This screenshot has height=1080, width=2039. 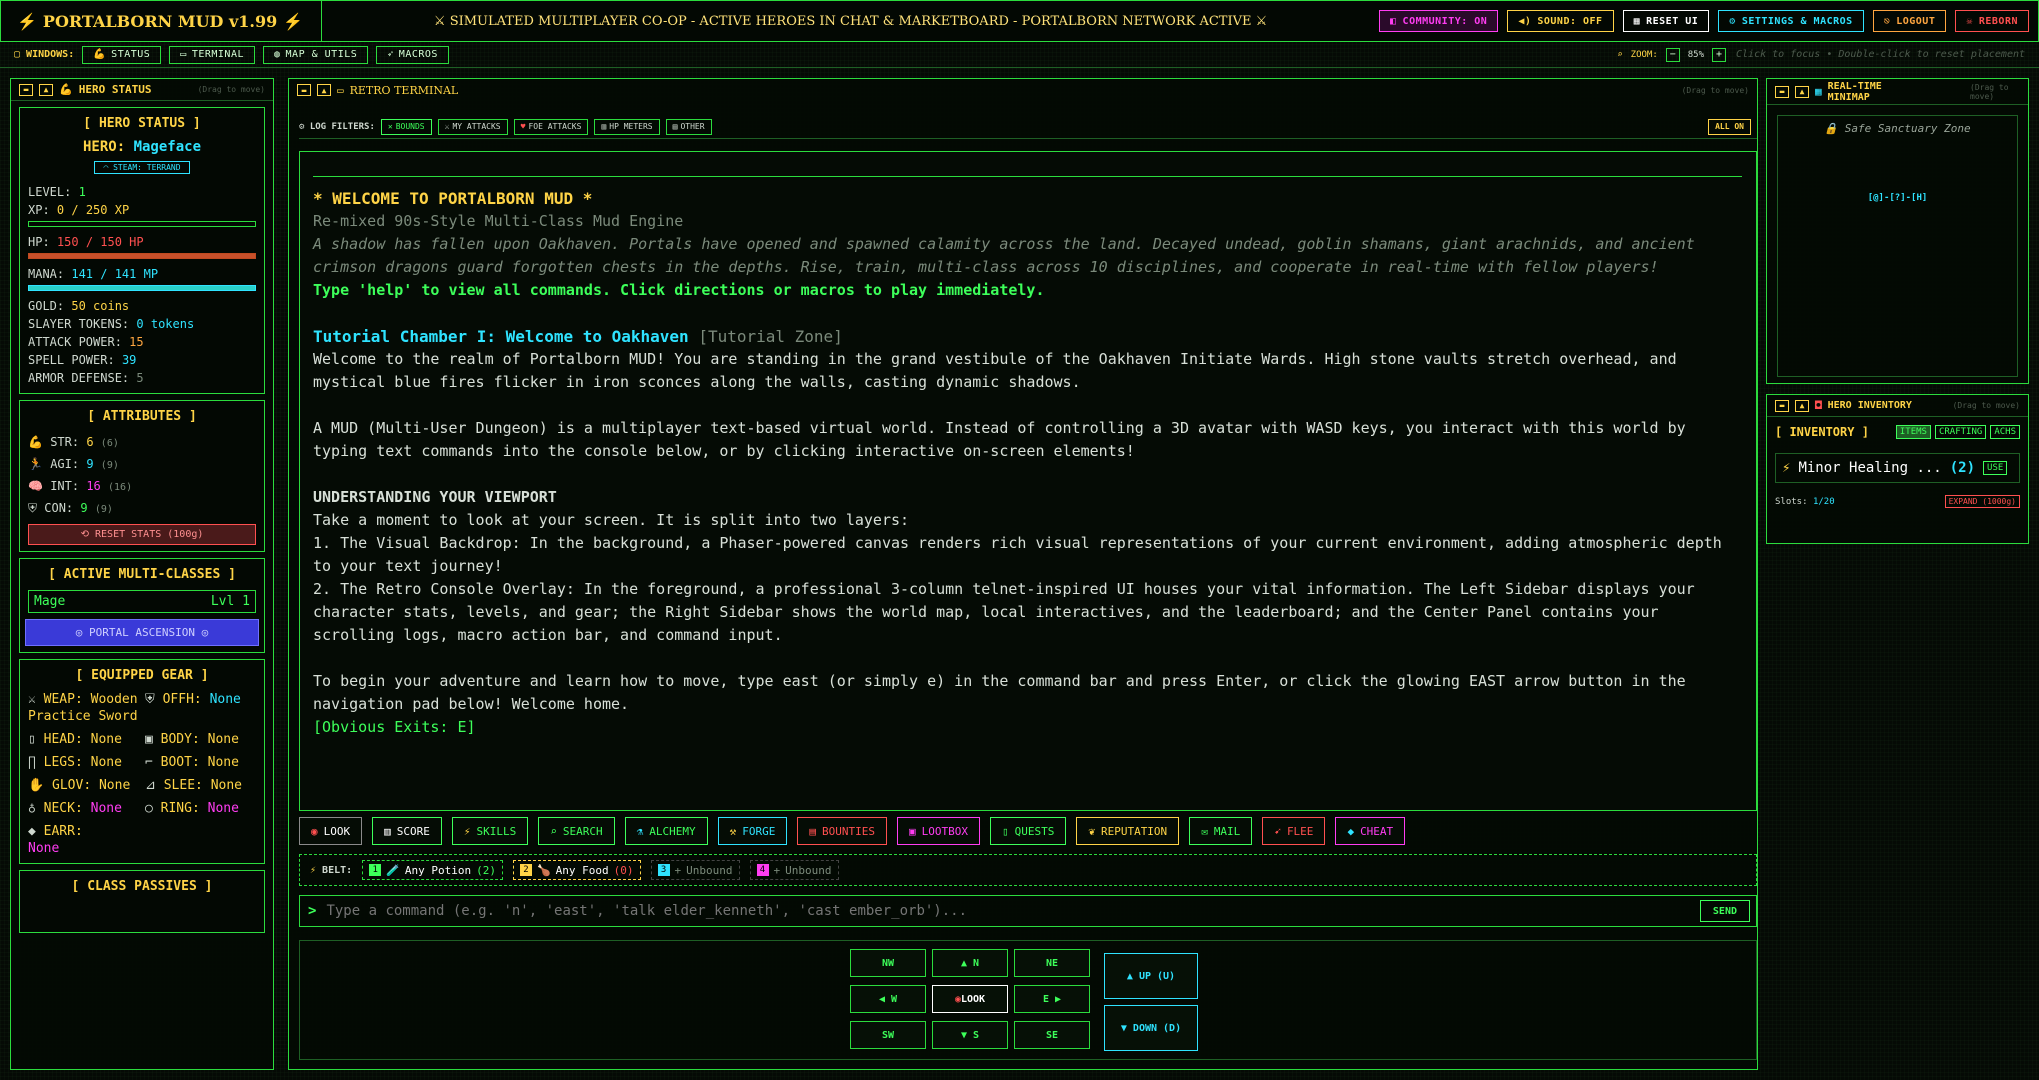 I want to click on reputation-macro-button: ❦ REPUTATION, so click(x=1128, y=831).